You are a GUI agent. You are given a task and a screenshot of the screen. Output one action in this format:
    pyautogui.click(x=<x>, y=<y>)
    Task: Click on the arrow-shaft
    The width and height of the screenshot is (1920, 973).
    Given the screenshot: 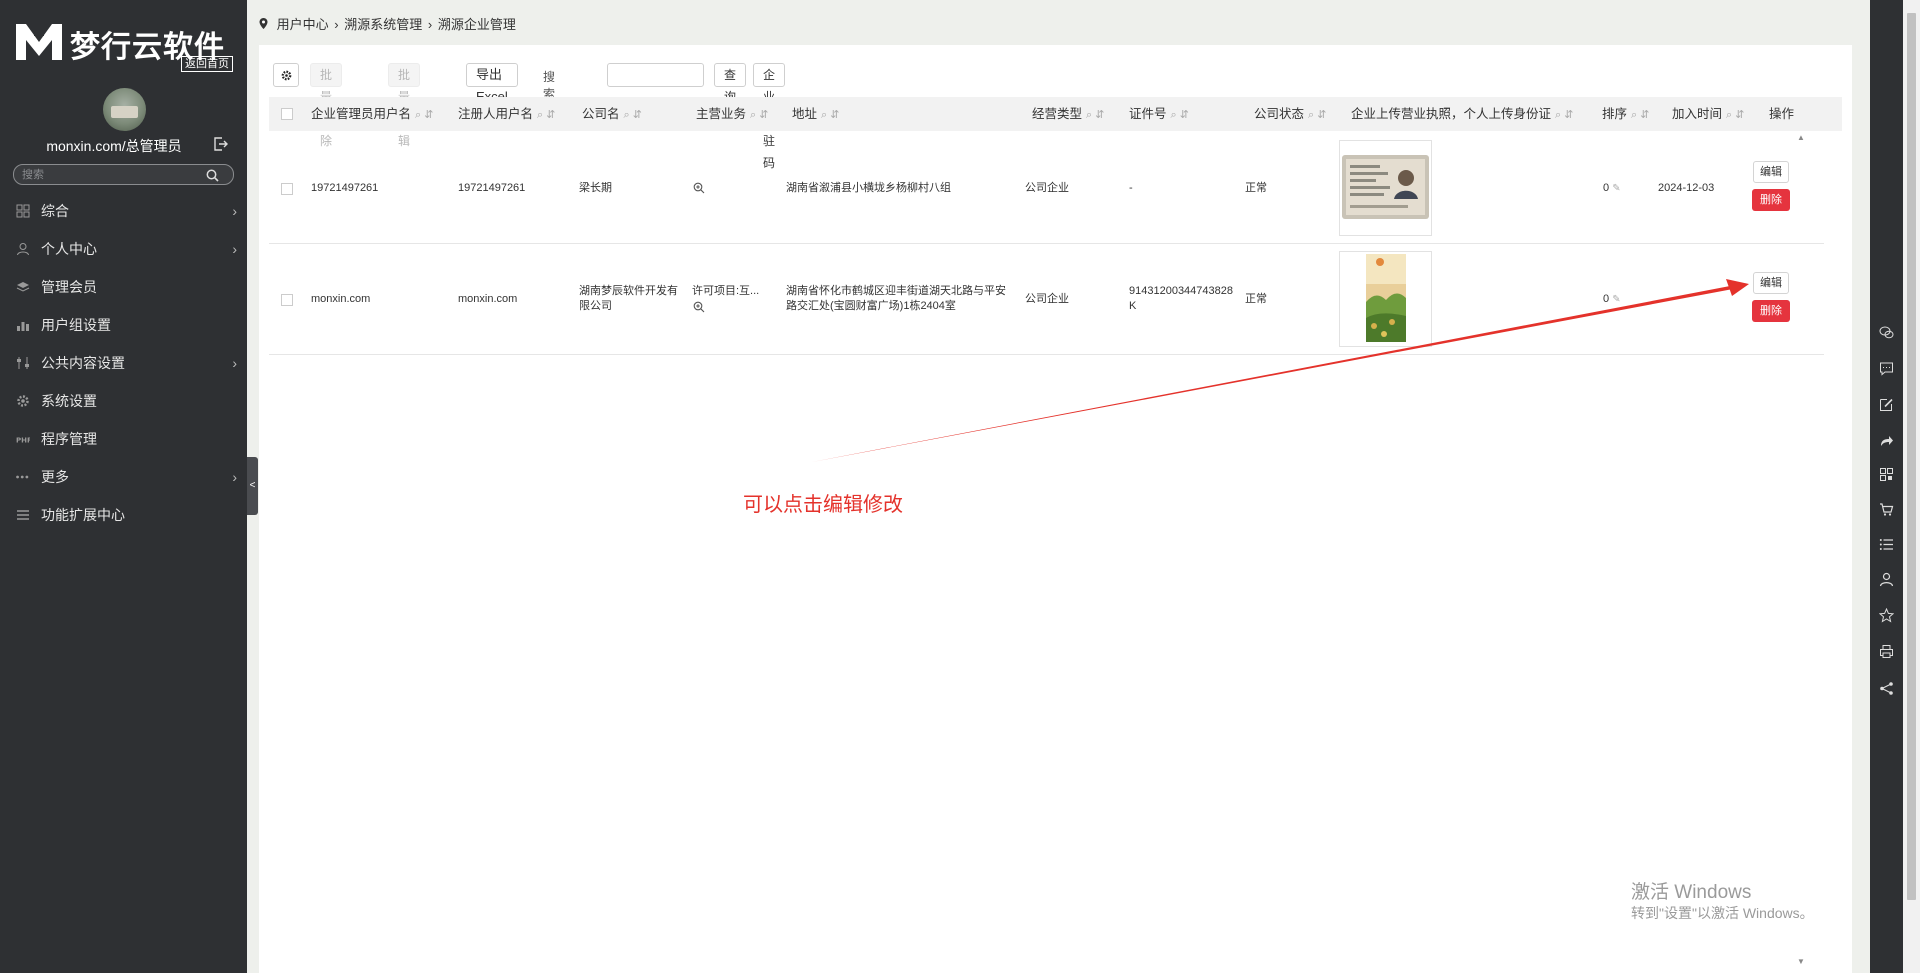 What is the action you would take?
    pyautogui.click(x=1272, y=374)
    